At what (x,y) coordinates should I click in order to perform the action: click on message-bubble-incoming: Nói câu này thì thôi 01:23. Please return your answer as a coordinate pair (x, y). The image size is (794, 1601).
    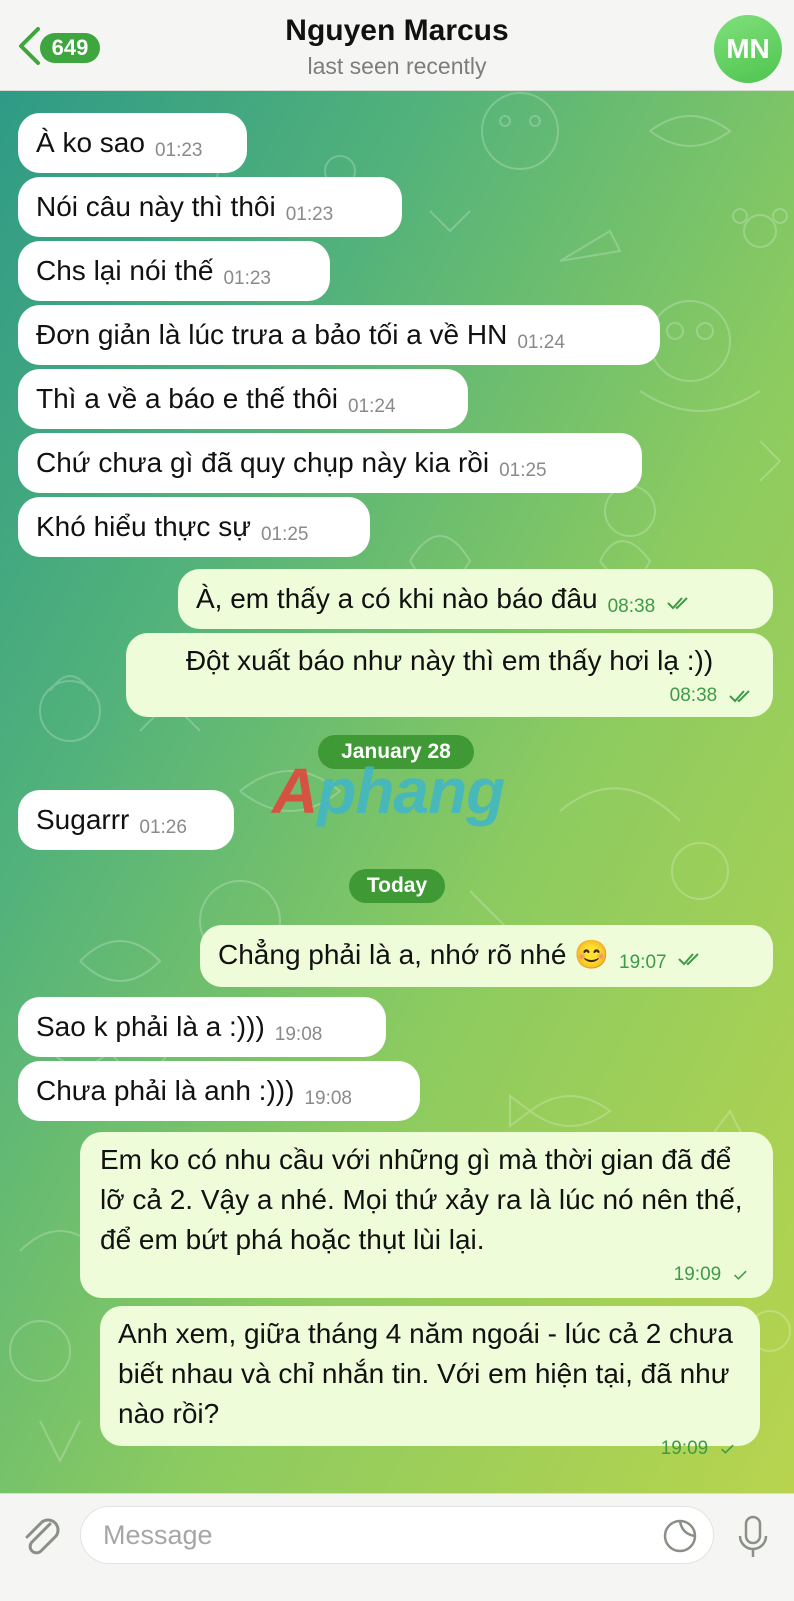
    Looking at the image, I should click on (210, 207).